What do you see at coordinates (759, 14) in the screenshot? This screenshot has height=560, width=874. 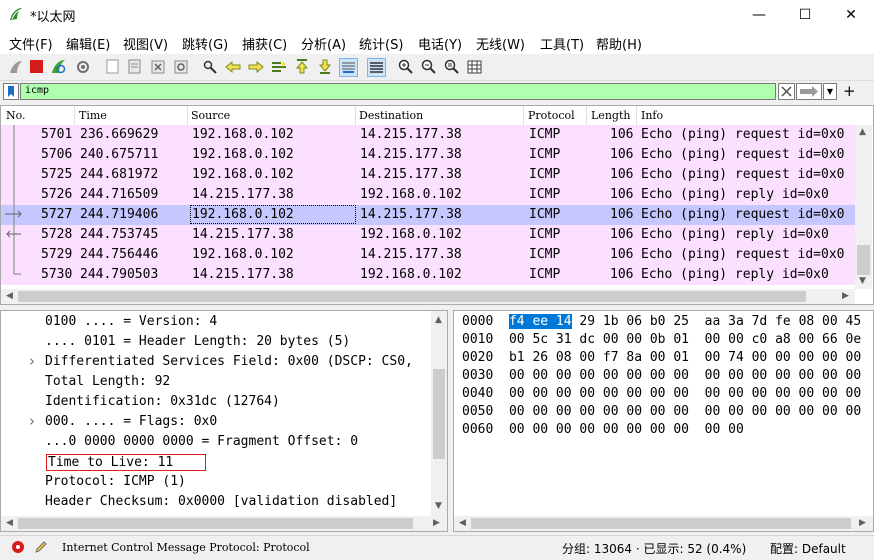 I see `minimize-button: —` at bounding box center [759, 14].